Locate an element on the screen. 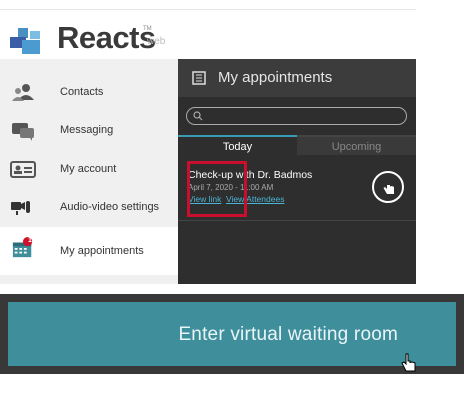 The width and height of the screenshot is (464, 402). appointment-time: April 7, 2020 - 11:00 AM is located at coordinates (231, 187).